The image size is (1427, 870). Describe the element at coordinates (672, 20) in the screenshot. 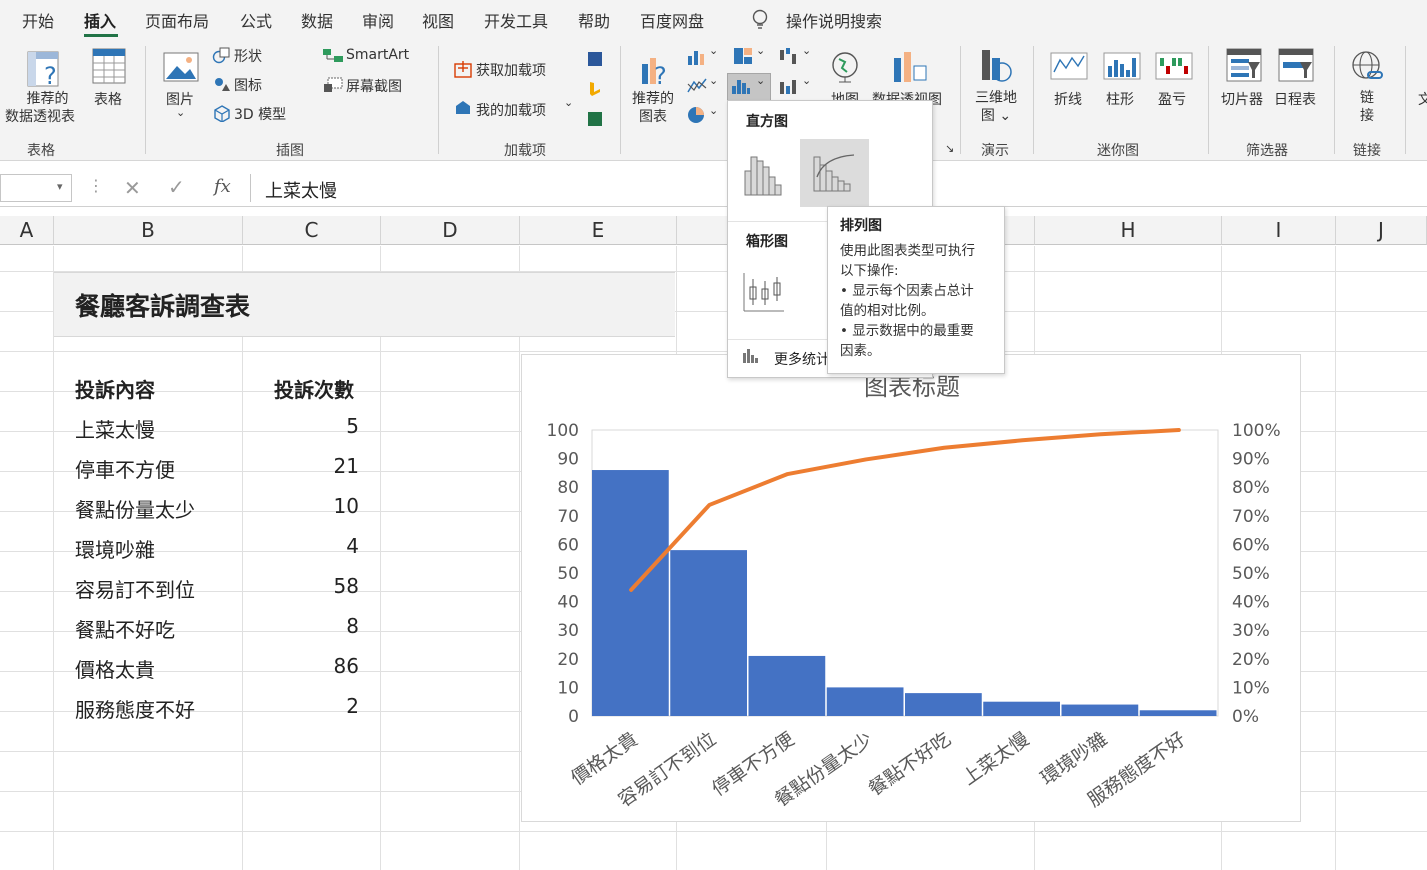

I see `tab-baidu-netdisk: 百度网盘` at that location.